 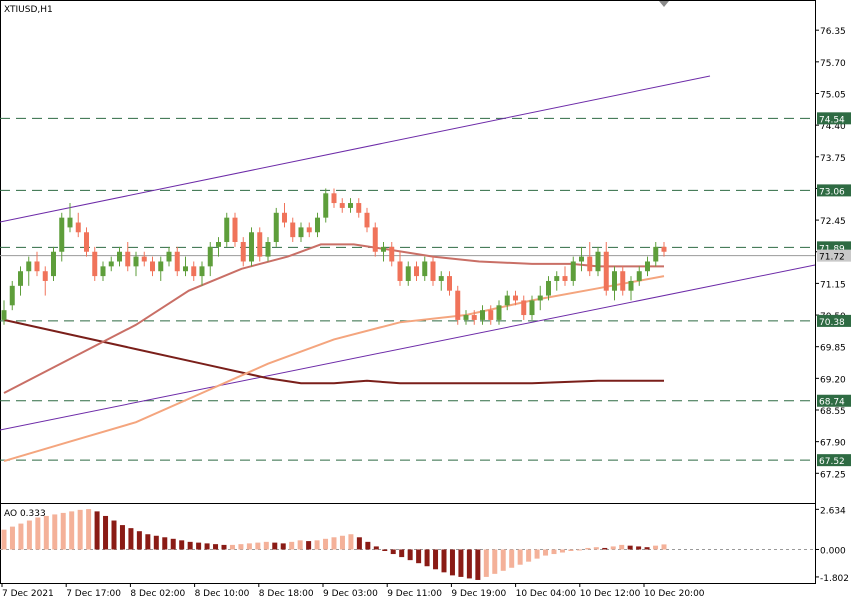 What do you see at coordinates (833, 95) in the screenshot?
I see `price-tick-label: 75.05` at bounding box center [833, 95].